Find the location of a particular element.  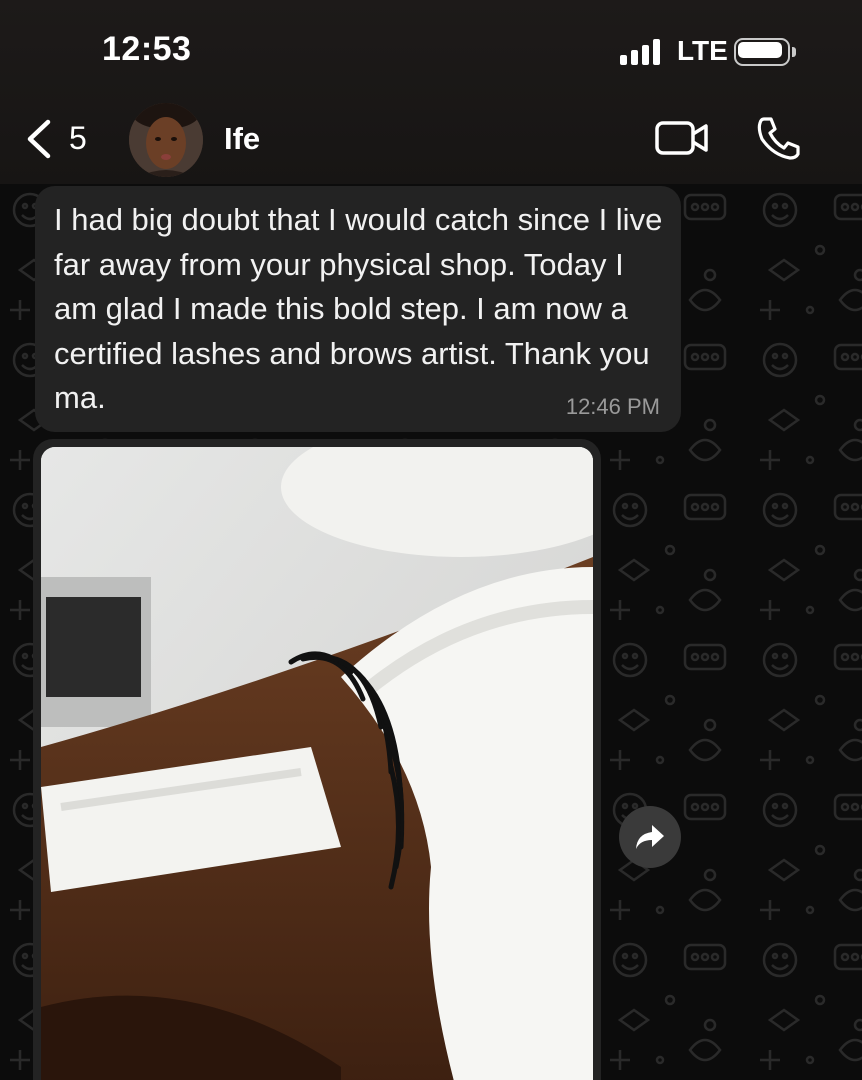

back-chevron-icon is located at coordinates (39, 139).